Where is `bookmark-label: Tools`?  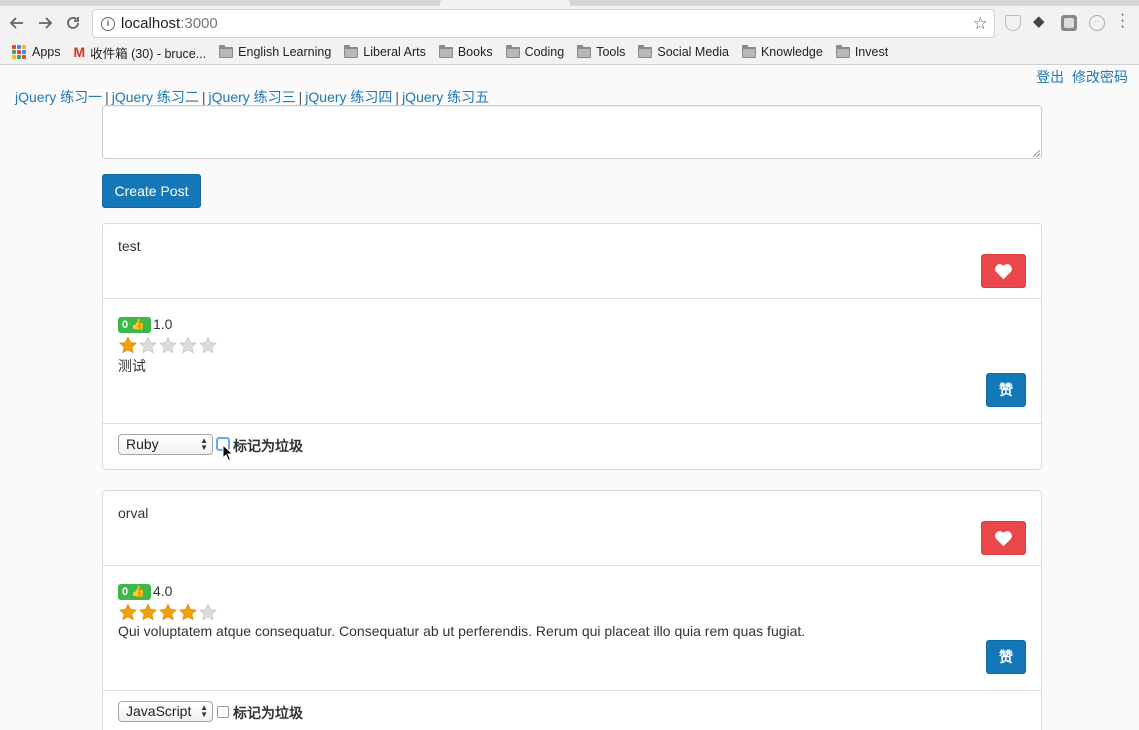
bookmark-label: Tools is located at coordinates (611, 52).